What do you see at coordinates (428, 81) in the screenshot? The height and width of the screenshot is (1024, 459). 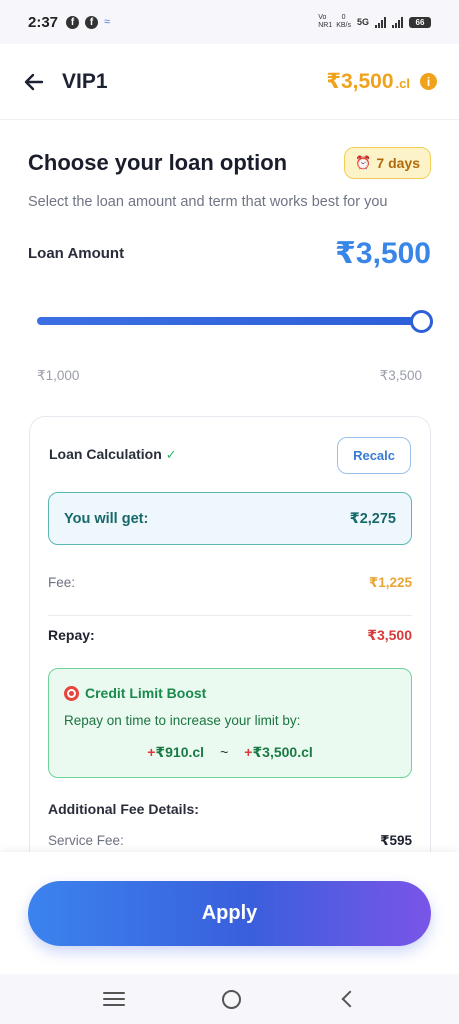 I see `info-icon: i` at bounding box center [428, 81].